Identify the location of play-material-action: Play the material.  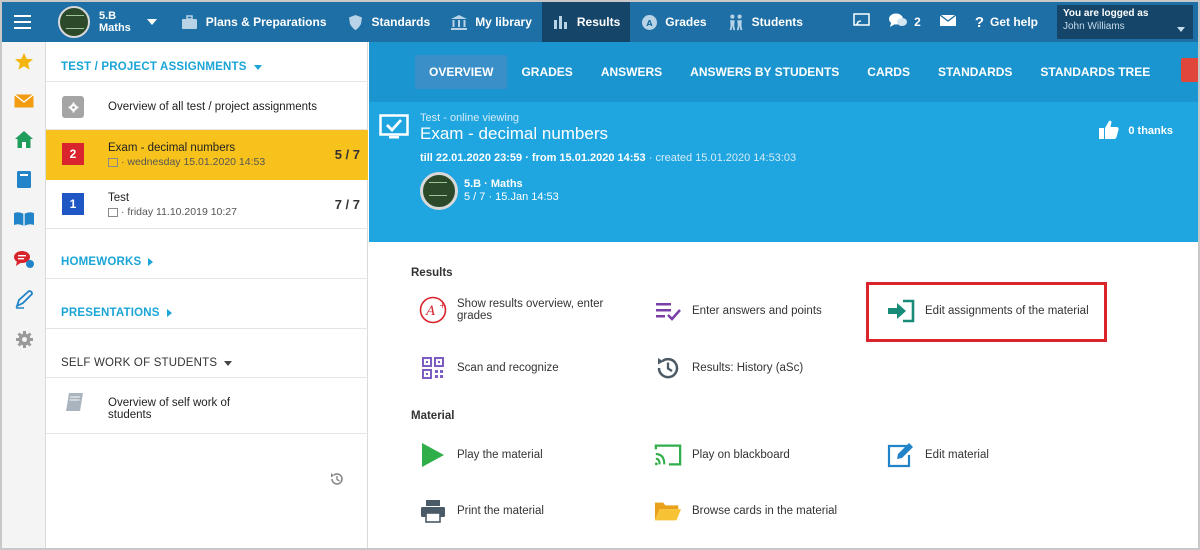
(481, 455).